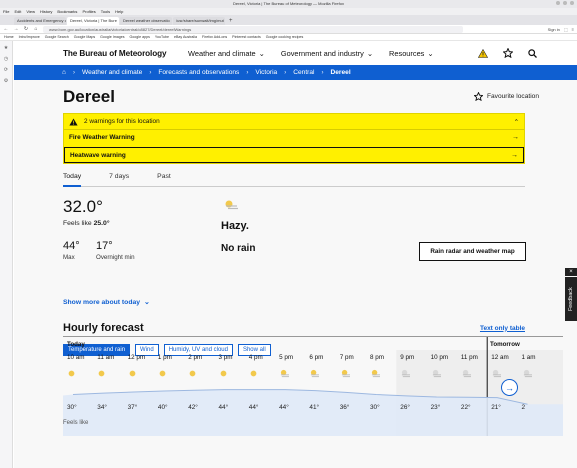  Describe the element at coordinates (73, 121) in the screenshot. I see `warning-icon` at that location.